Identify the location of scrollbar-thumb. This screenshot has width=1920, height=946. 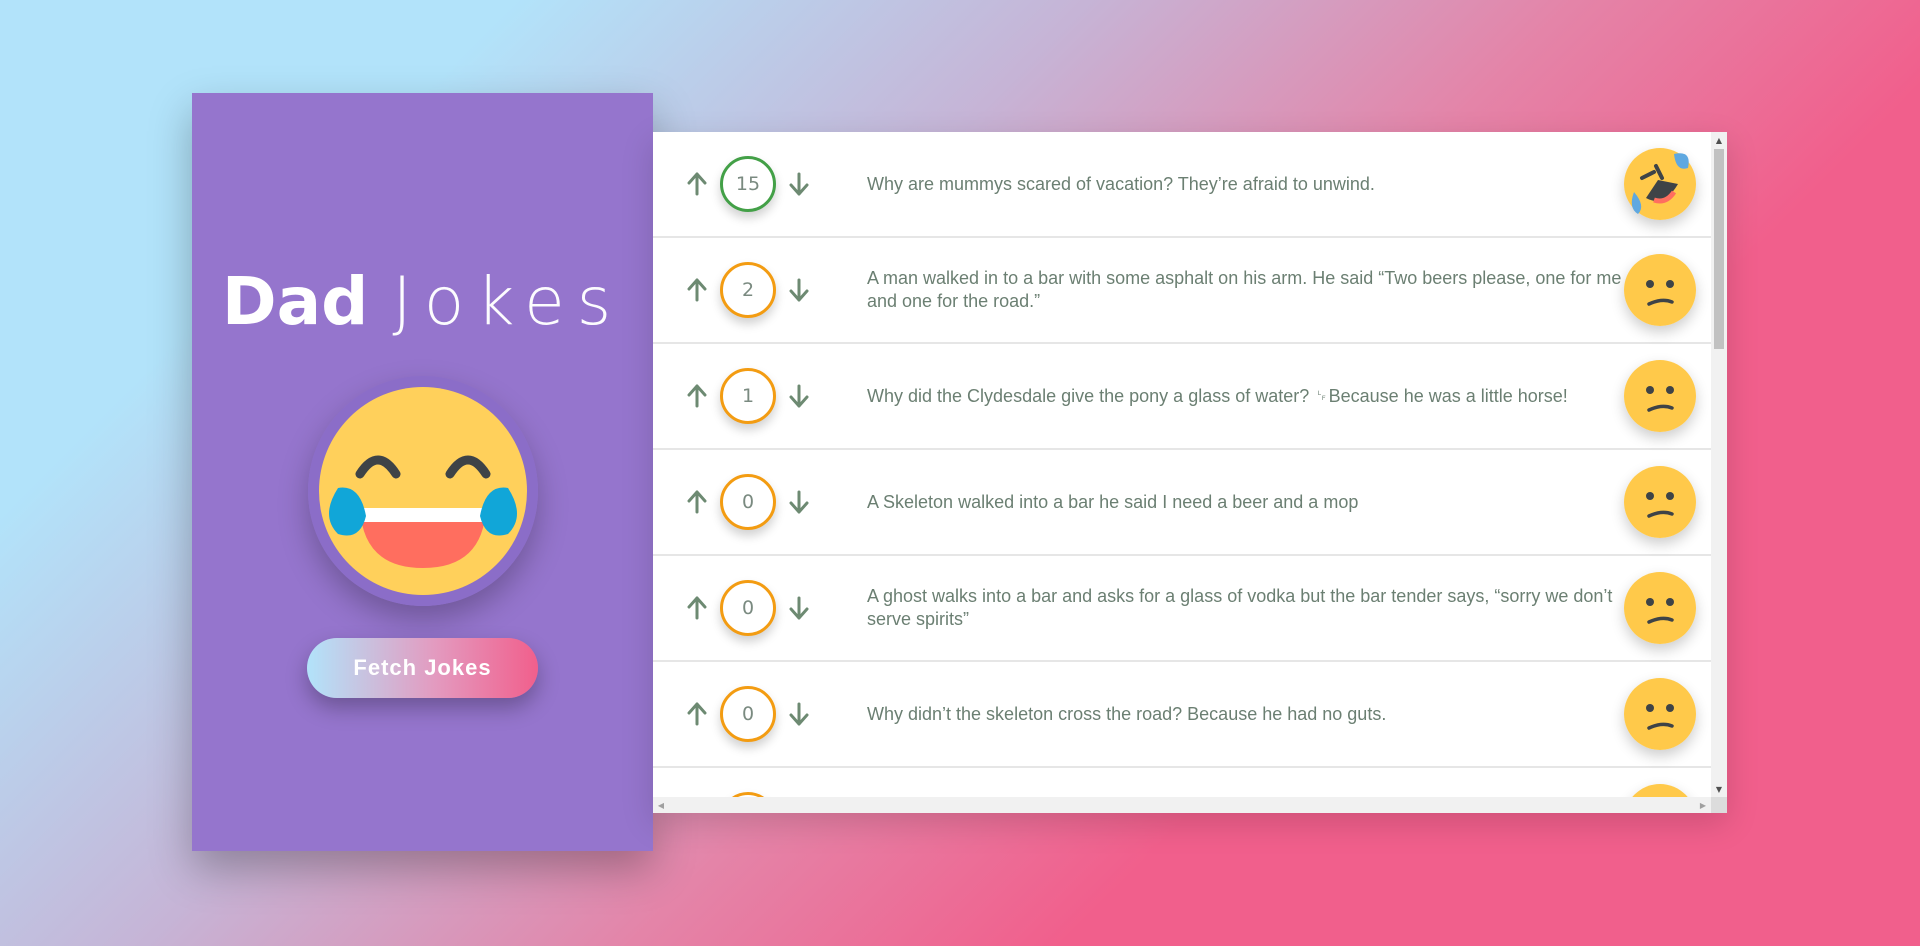
(1719, 249).